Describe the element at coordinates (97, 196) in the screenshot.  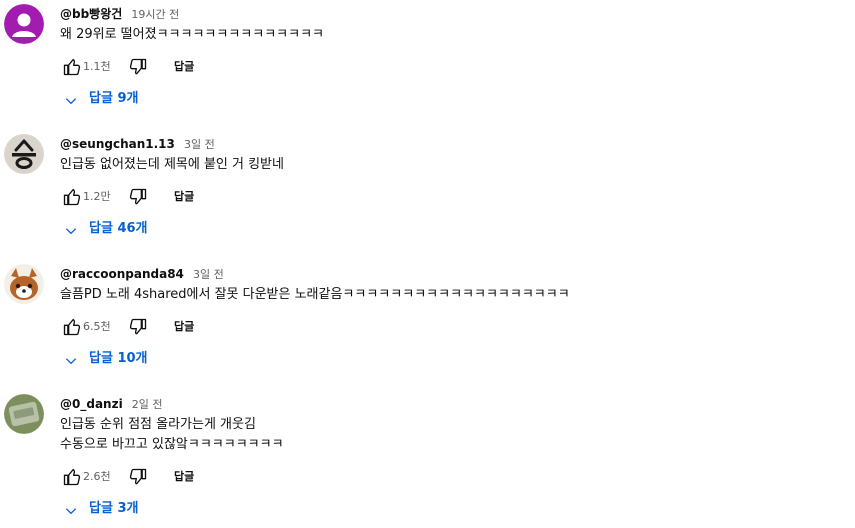
I see `like-count: 1.2만` at that location.